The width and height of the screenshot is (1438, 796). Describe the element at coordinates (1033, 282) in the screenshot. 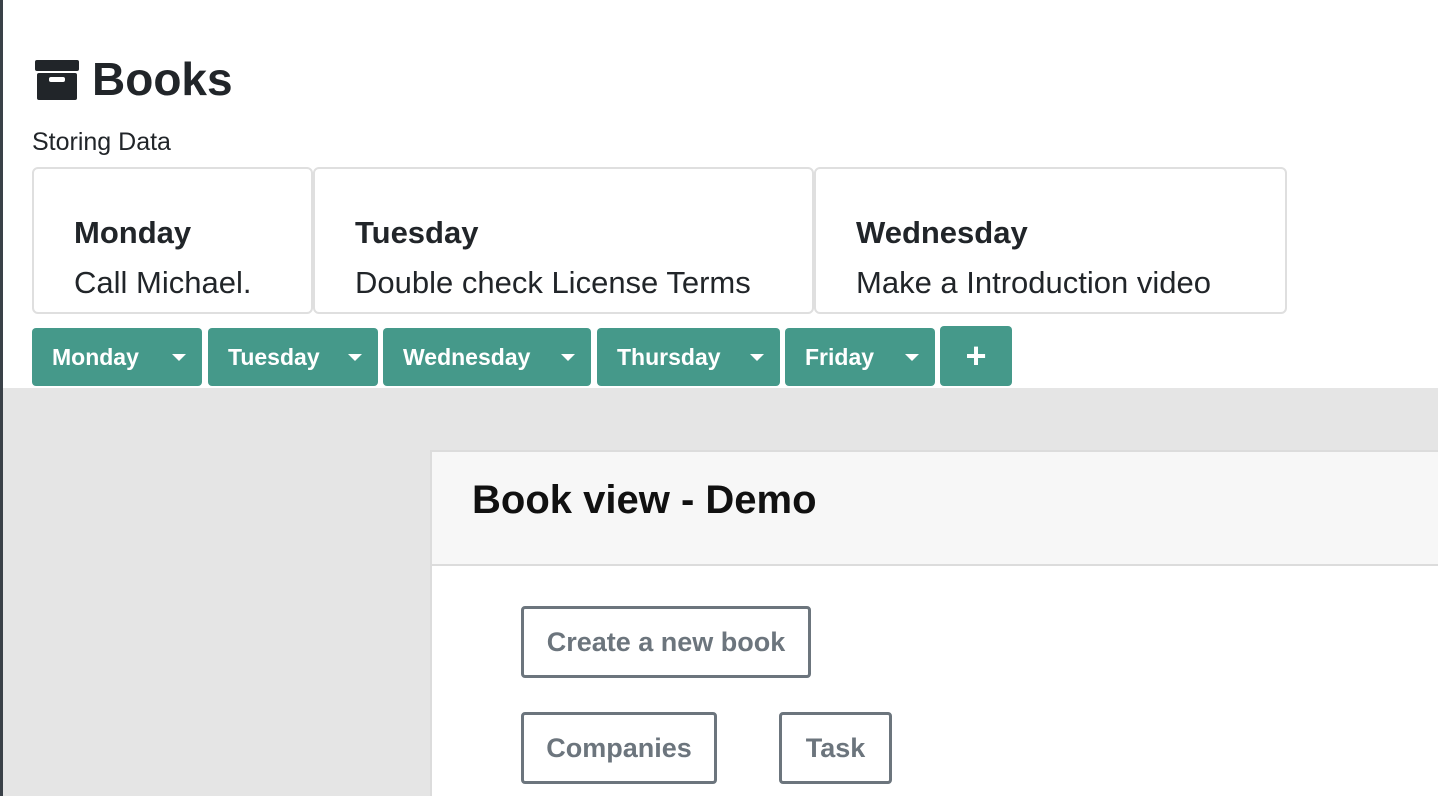

I see `card-task-text: Make a Introduction video` at that location.